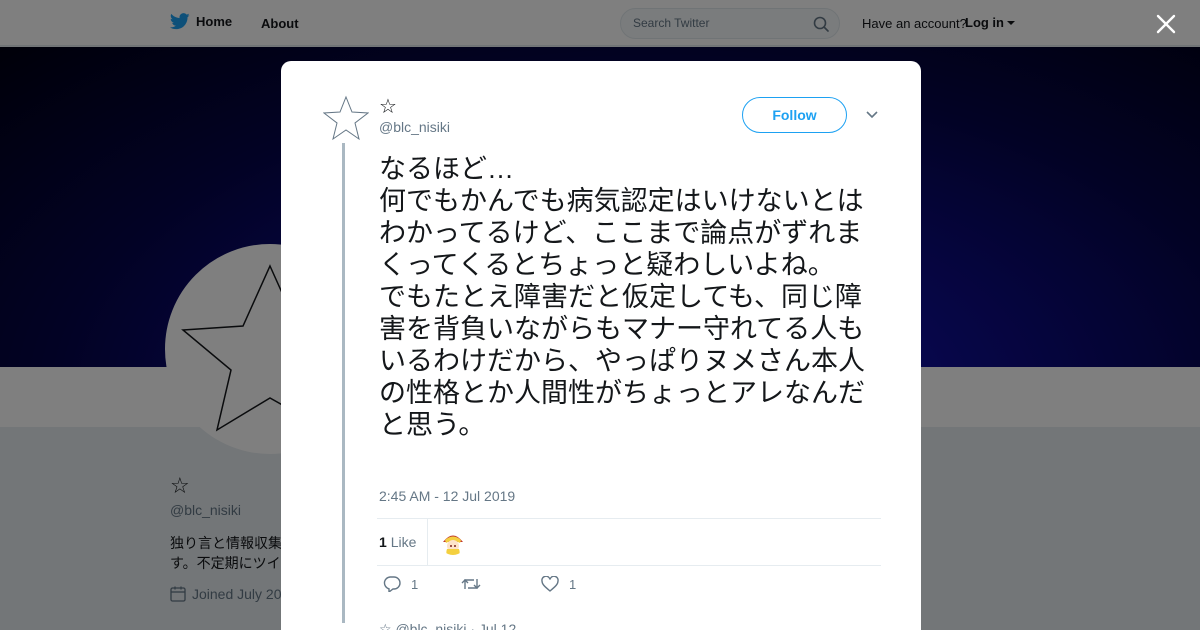  Describe the element at coordinates (388, 106) in the screenshot. I see `tweet-author-name: ☆` at that location.